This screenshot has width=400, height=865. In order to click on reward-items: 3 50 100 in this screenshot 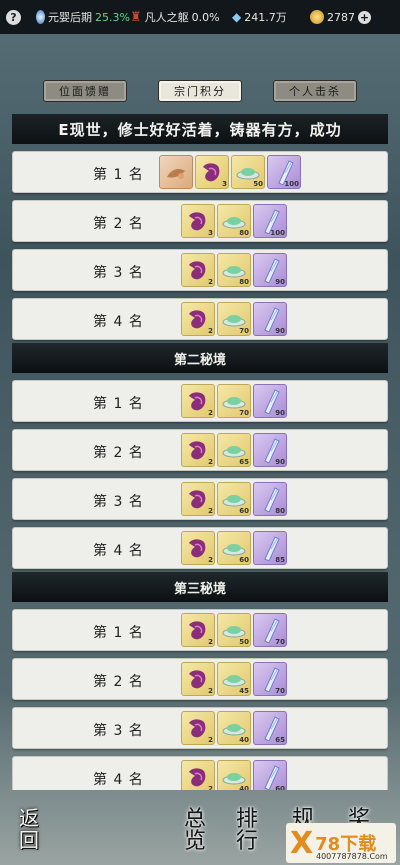, I will do `click(230, 172)`.